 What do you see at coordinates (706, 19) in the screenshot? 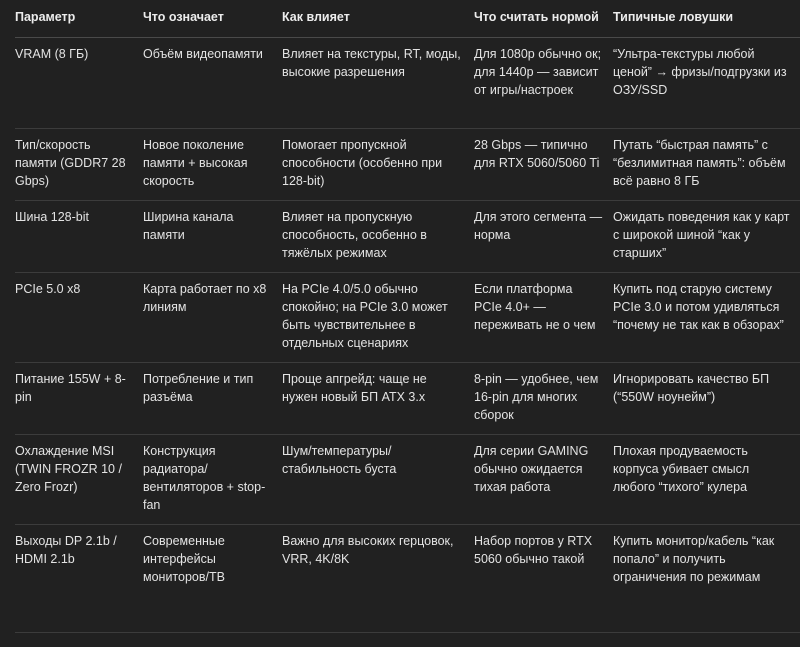
I see `column-header-pitfalls: Типичные ловушки` at bounding box center [706, 19].